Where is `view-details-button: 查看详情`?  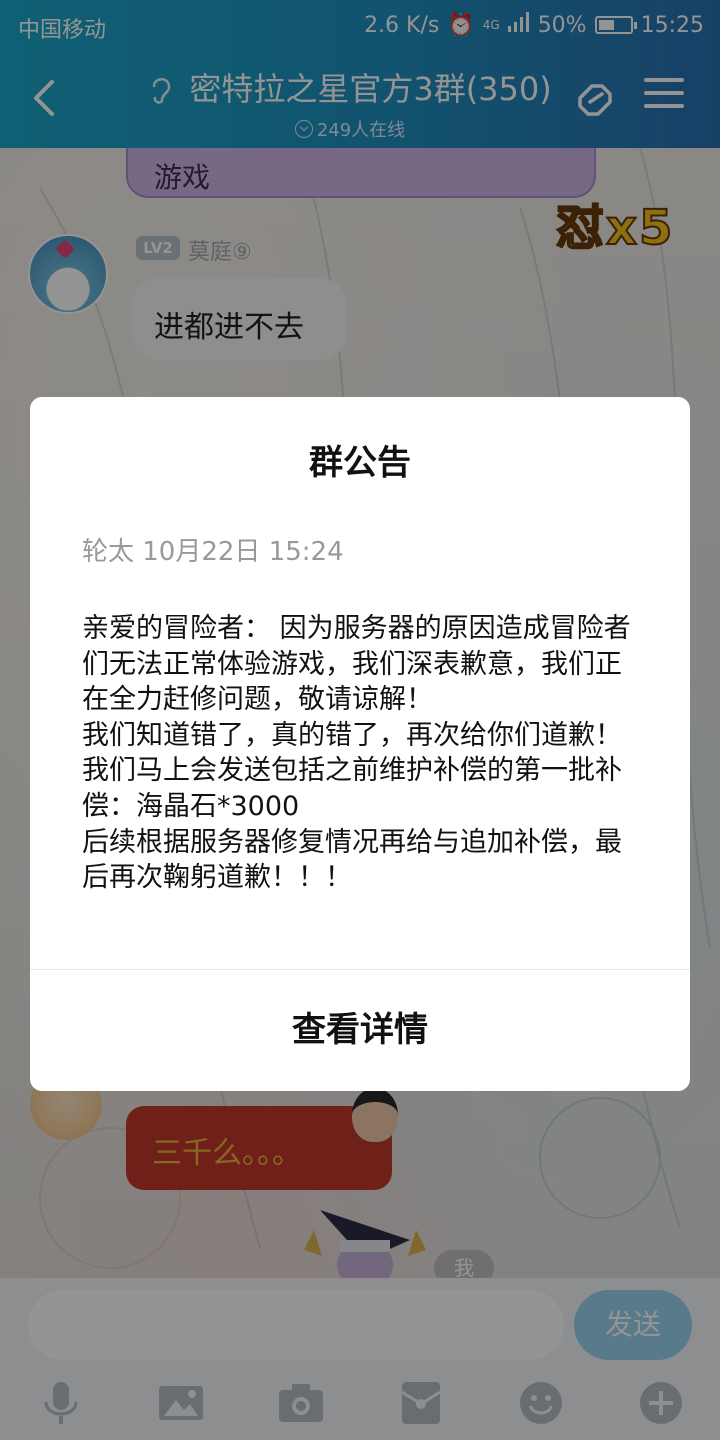 view-details-button: 查看详情 is located at coordinates (360, 1030).